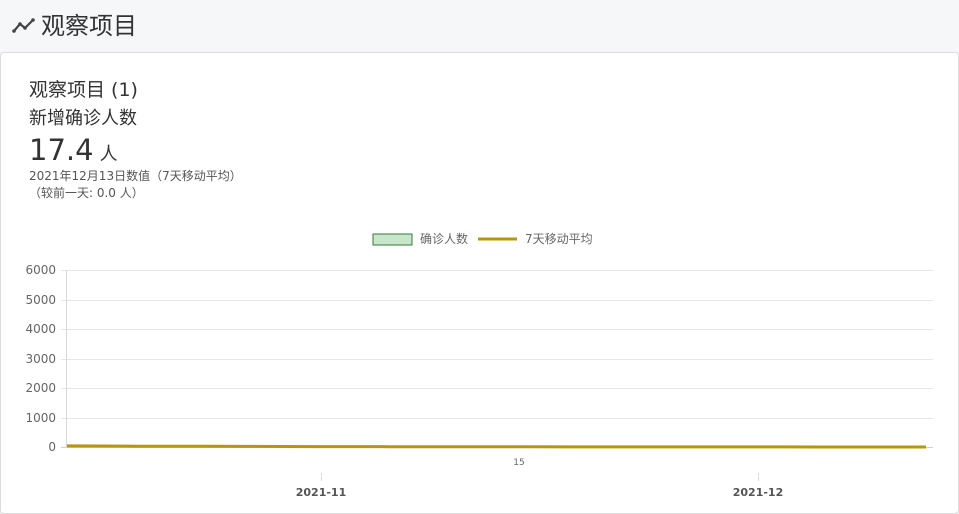  Describe the element at coordinates (479, 26) in the screenshot. I see `page-header: 观察项目` at that location.